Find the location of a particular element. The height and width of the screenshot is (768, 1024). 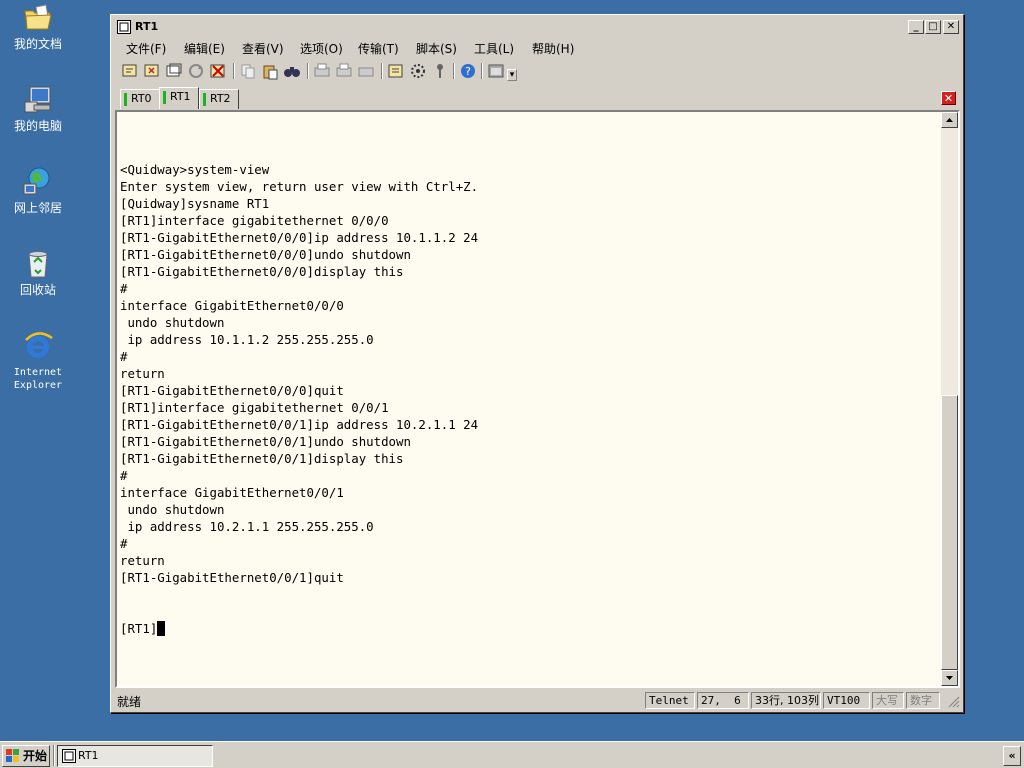

status-num-lock: 数字 is located at coordinates (923, 700).